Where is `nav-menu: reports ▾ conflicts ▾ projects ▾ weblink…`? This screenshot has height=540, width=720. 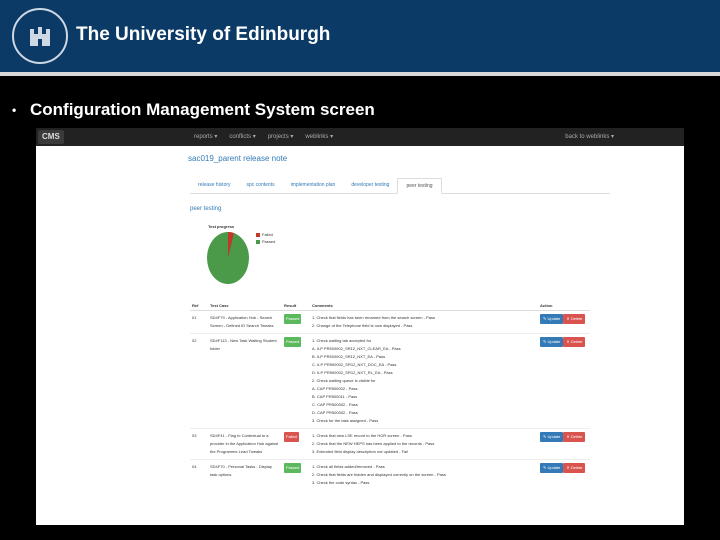 nav-menu: reports ▾ conflicts ▾ projects ▾ weblink… is located at coordinates (263, 137).